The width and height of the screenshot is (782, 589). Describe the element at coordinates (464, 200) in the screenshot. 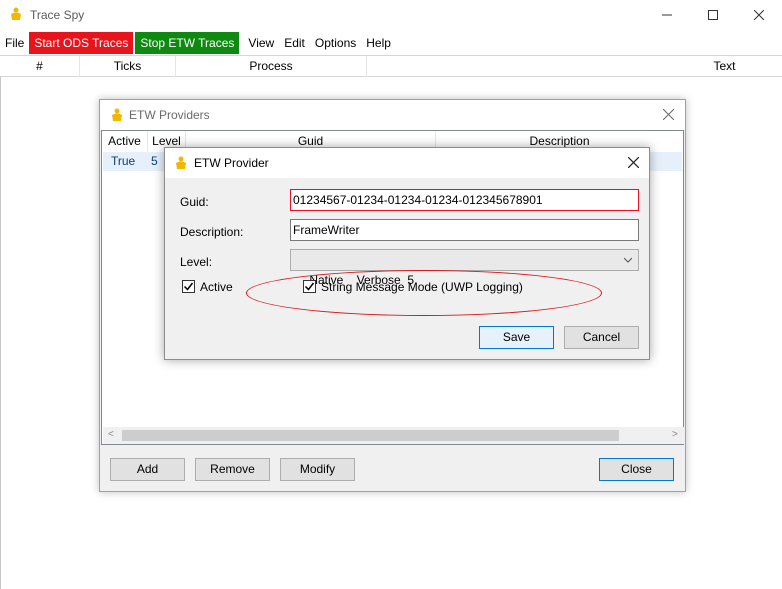

I see `guid-input: 01234567-01234-01234-01234-012345678901` at that location.